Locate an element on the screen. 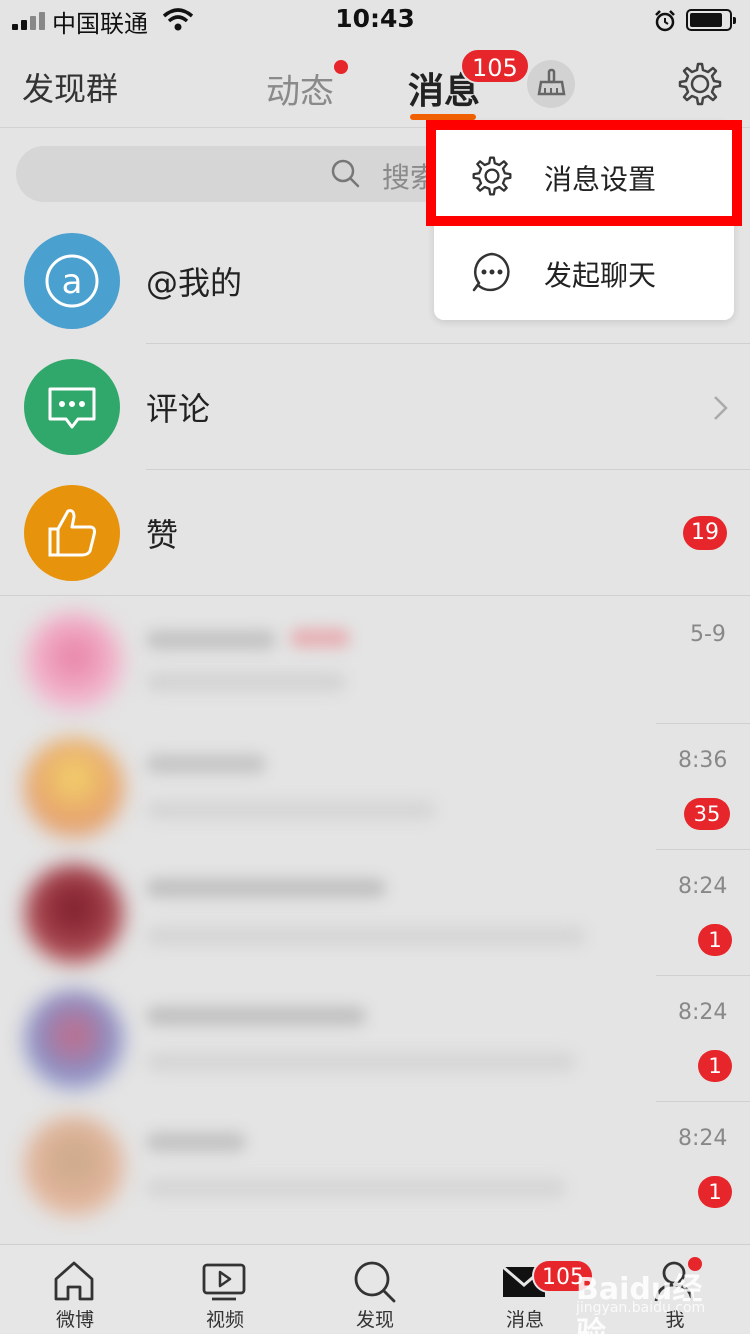  conversation-row: 5-9 is located at coordinates (385, 661).